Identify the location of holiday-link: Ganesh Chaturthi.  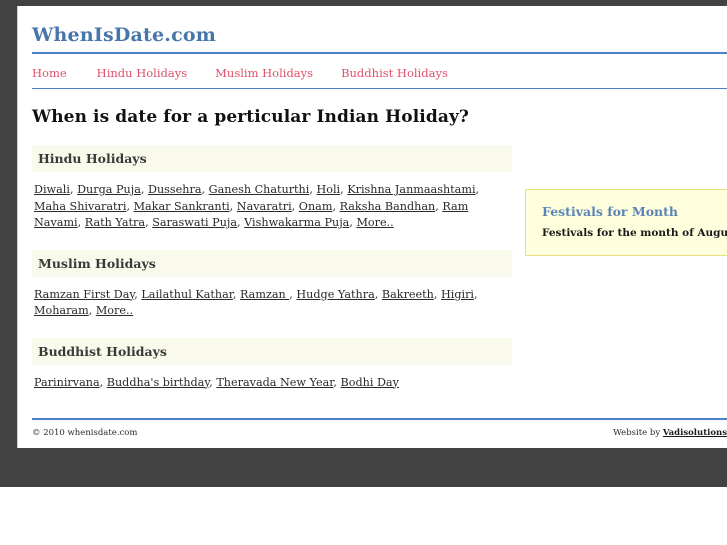
(259, 189).